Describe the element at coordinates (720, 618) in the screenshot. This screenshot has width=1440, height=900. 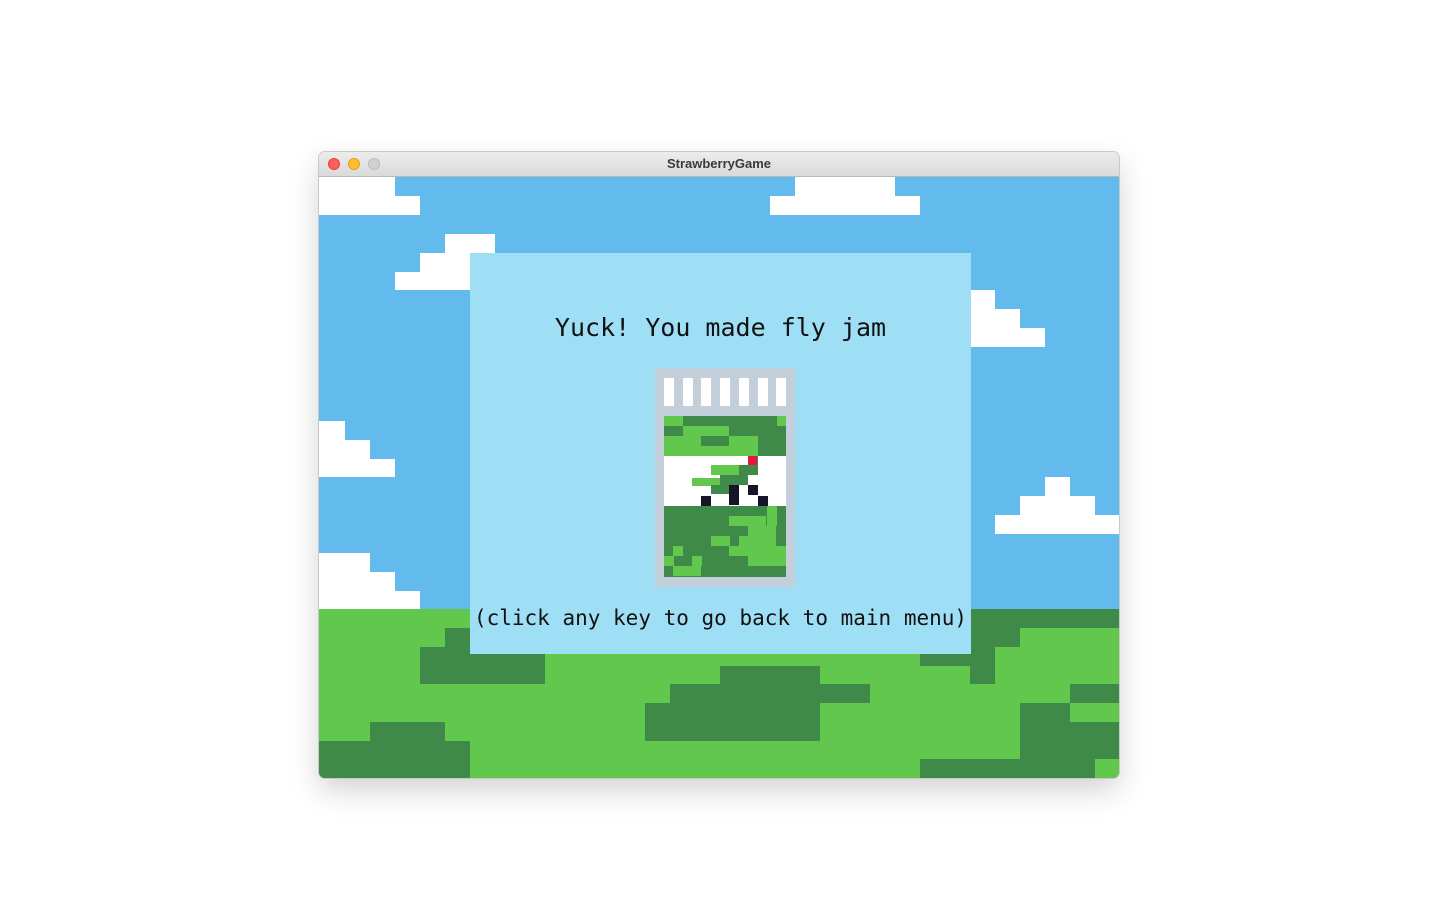
I see `return-to-menu-hint: (click any key to go back to main menu)` at that location.